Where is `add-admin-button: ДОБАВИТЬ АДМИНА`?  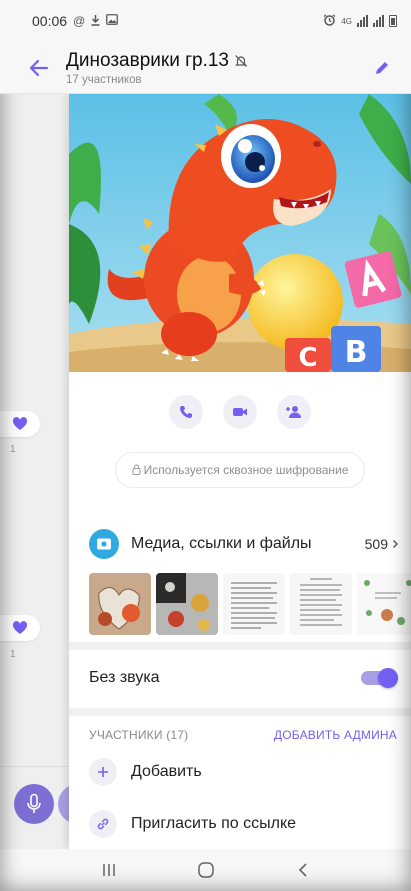 add-admin-button: ДОБАВИТЬ АДМИНА is located at coordinates (335, 735).